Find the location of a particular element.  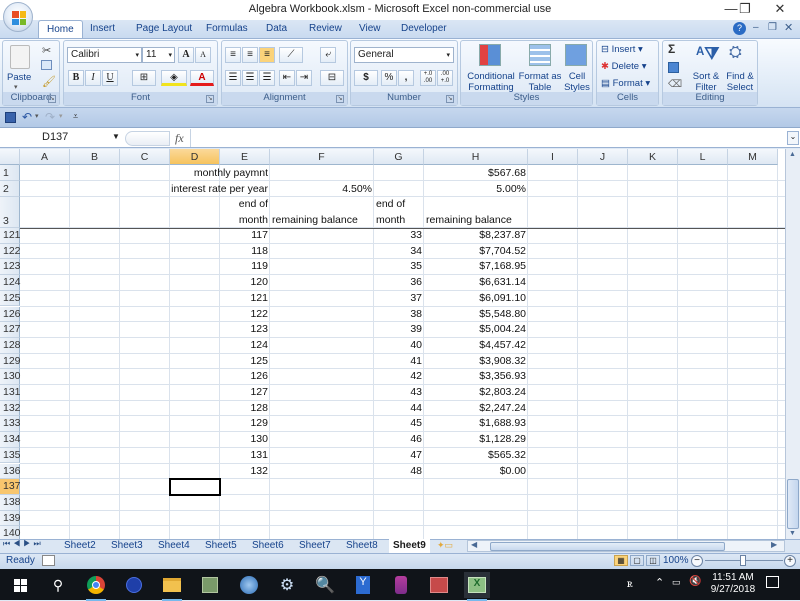

cell-g: 35 is located at coordinates (399, 267).